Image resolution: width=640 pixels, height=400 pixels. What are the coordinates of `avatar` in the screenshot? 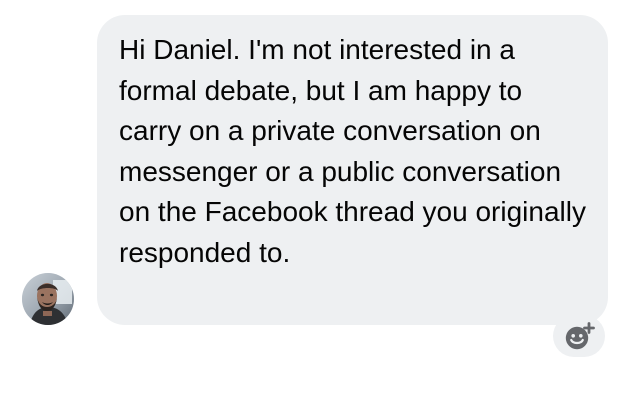 It's located at (48, 299).